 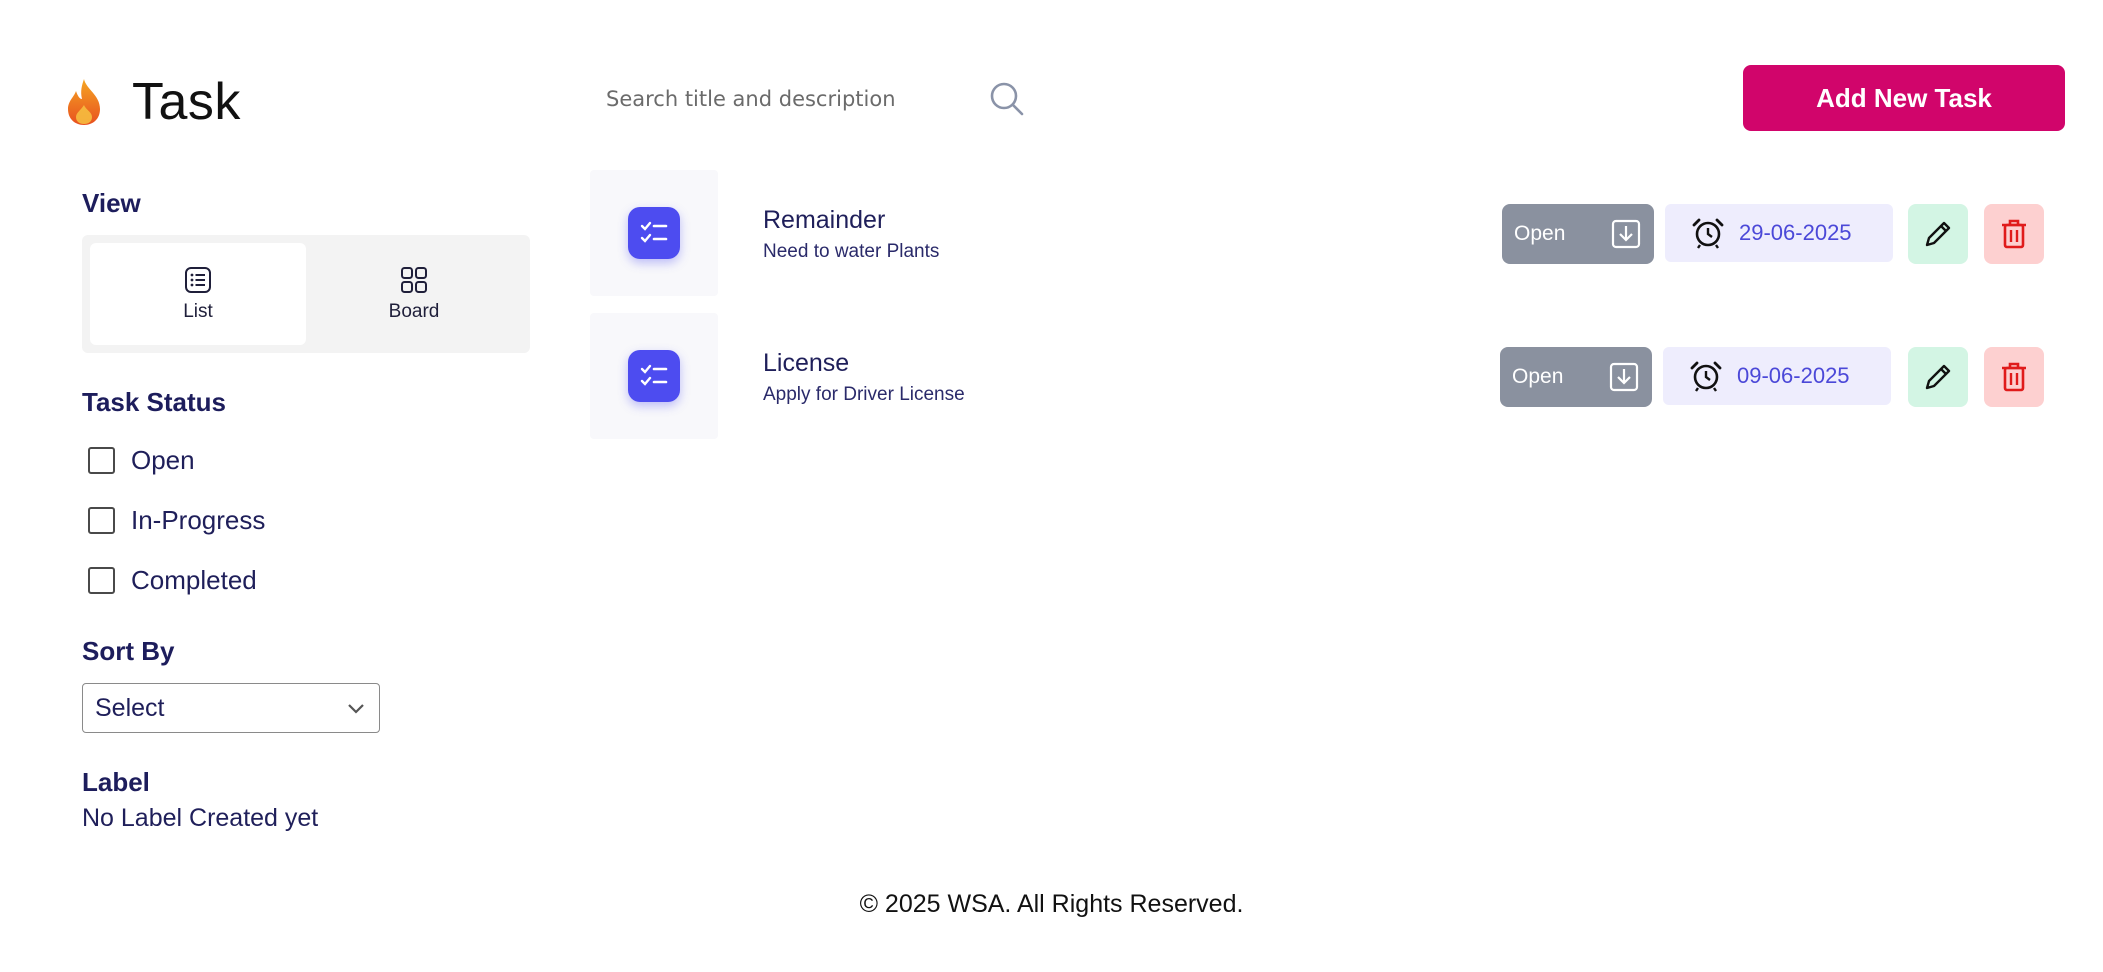 What do you see at coordinates (824, 220) in the screenshot?
I see `task-title: Remainder` at bounding box center [824, 220].